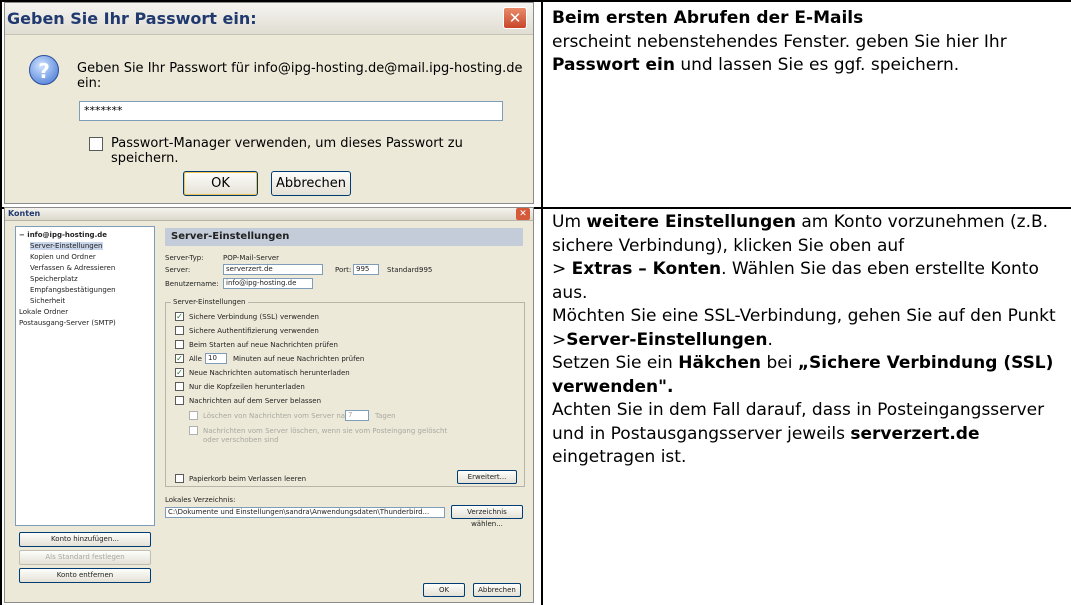 The image size is (1071, 605). I want to click on leave-on-server-label: Nachrichten auf dem Server belassen, so click(255, 401).